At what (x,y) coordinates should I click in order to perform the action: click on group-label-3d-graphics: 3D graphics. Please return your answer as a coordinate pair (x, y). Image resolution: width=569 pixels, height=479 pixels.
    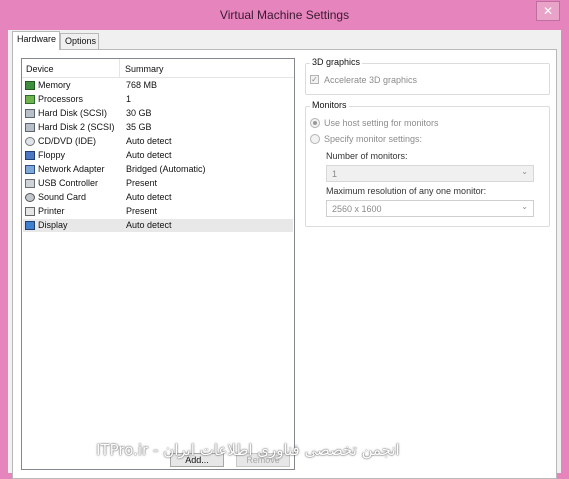
    Looking at the image, I should click on (336, 62).